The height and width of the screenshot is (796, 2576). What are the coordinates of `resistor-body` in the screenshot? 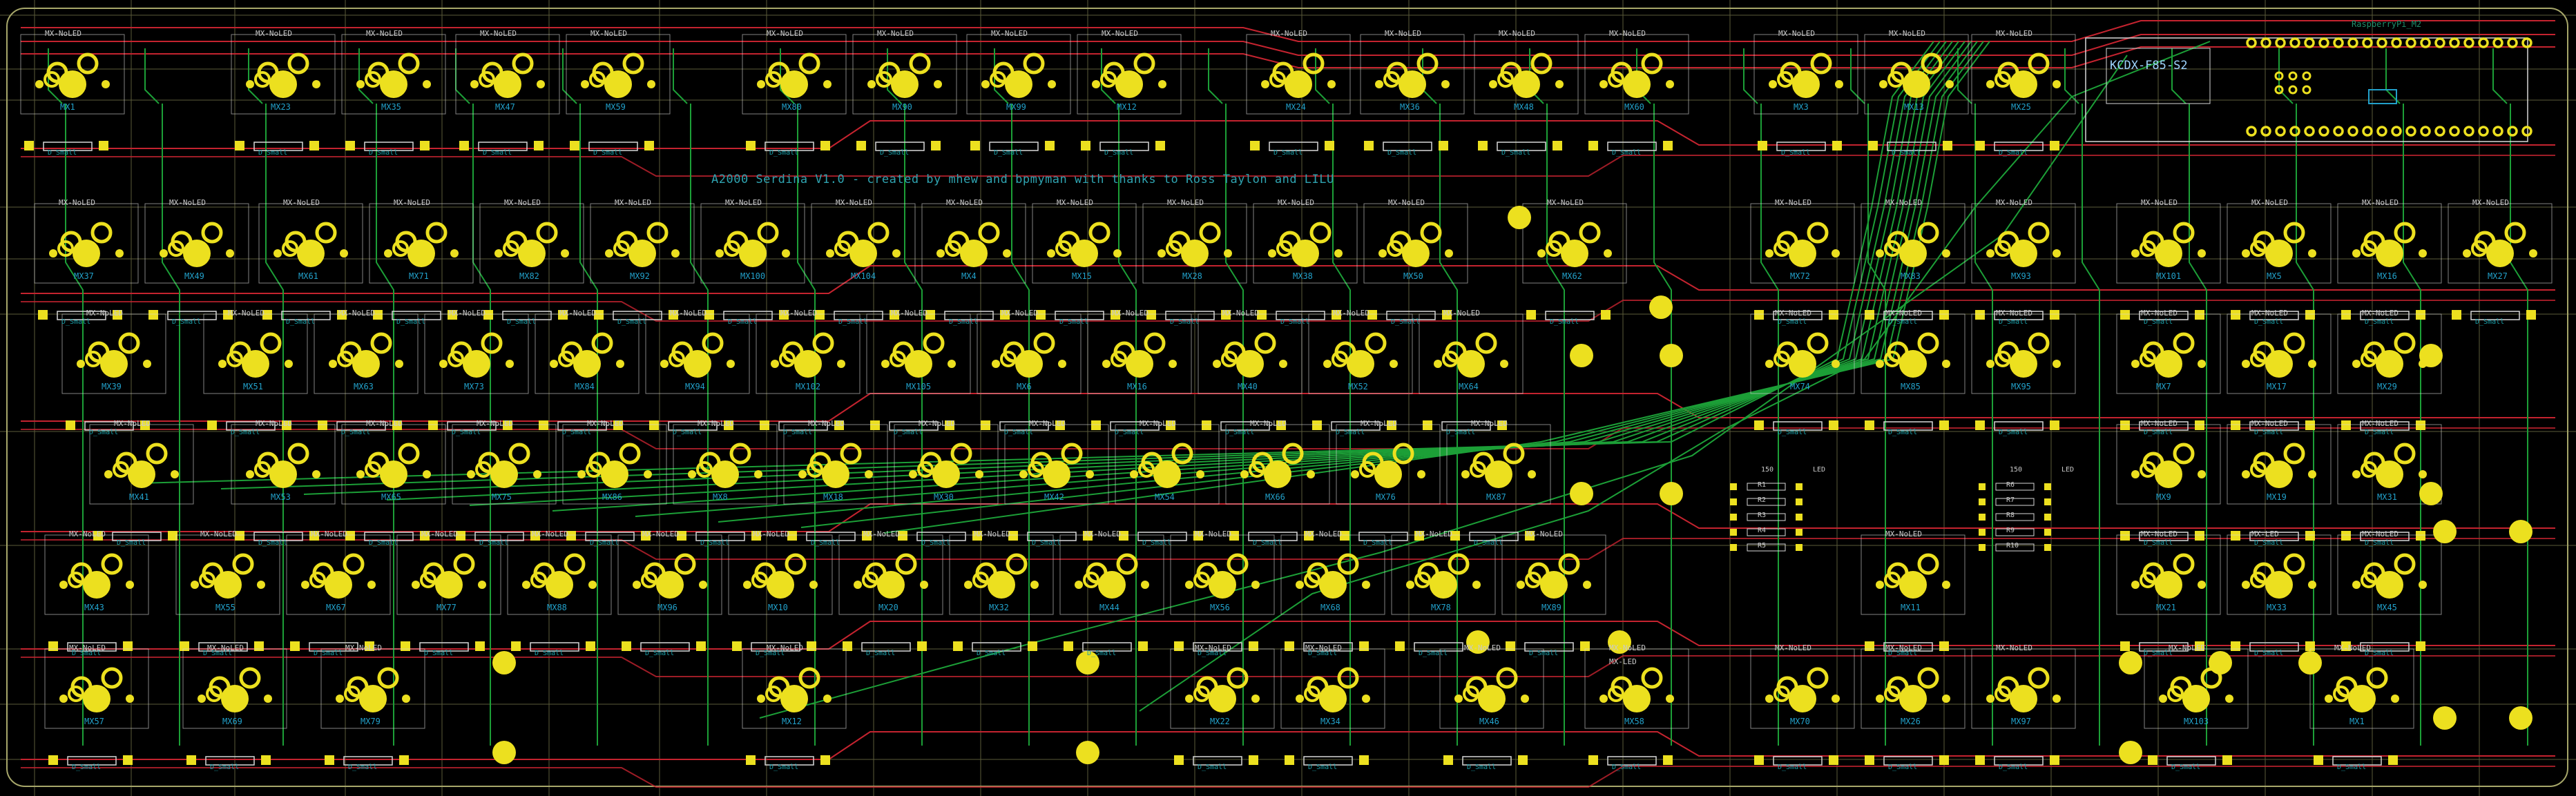 It's located at (1766, 517).